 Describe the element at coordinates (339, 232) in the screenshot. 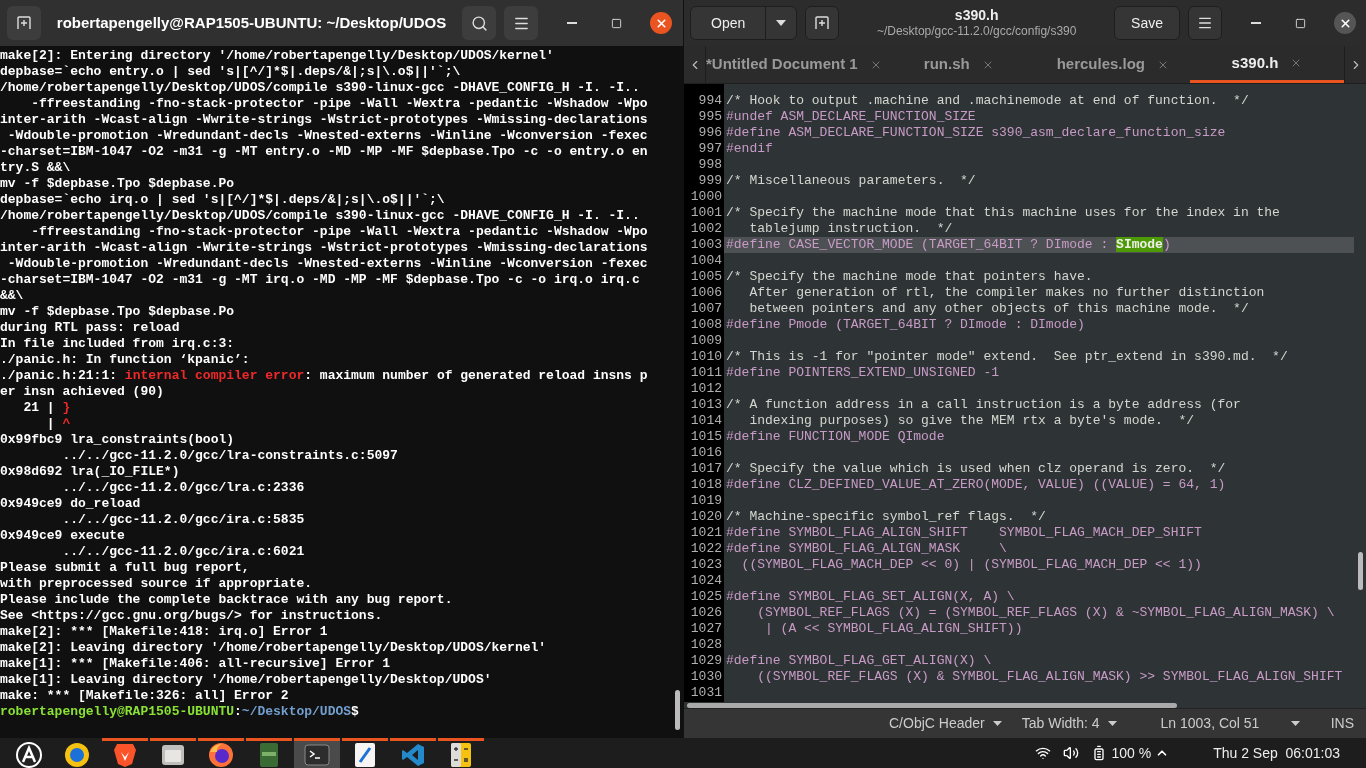

I see `terminal-line: -ffreestanding -fno-stack-protector -pipe -Wall -Wextra -pedantic -Wshadow -Wpo` at that location.